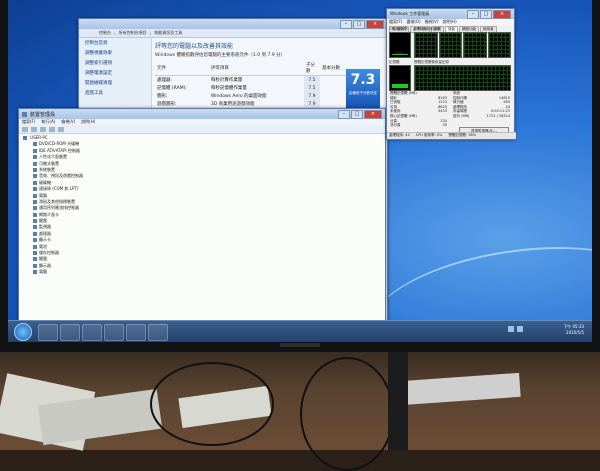 Image resolution: width=600 pixels, height=471 pixels. Describe the element at coordinates (462, 78) in the screenshot. I see `memory-history-graph` at that location.